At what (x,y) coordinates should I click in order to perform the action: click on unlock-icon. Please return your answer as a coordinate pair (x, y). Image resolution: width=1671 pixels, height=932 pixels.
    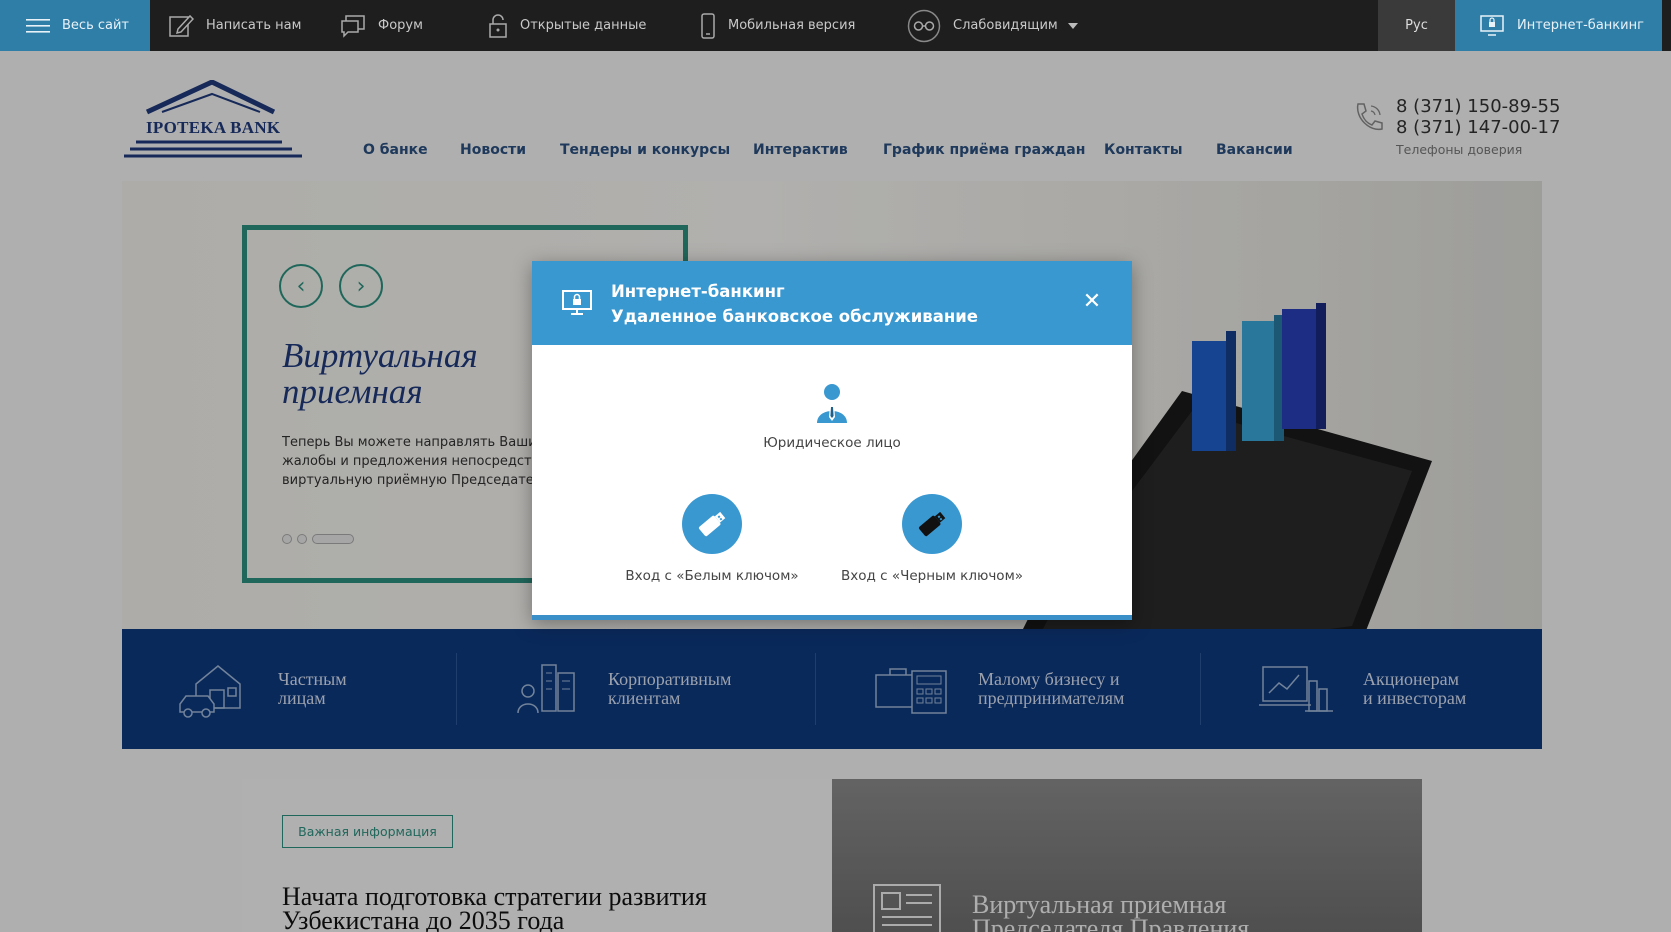
    Looking at the image, I should click on (498, 25).